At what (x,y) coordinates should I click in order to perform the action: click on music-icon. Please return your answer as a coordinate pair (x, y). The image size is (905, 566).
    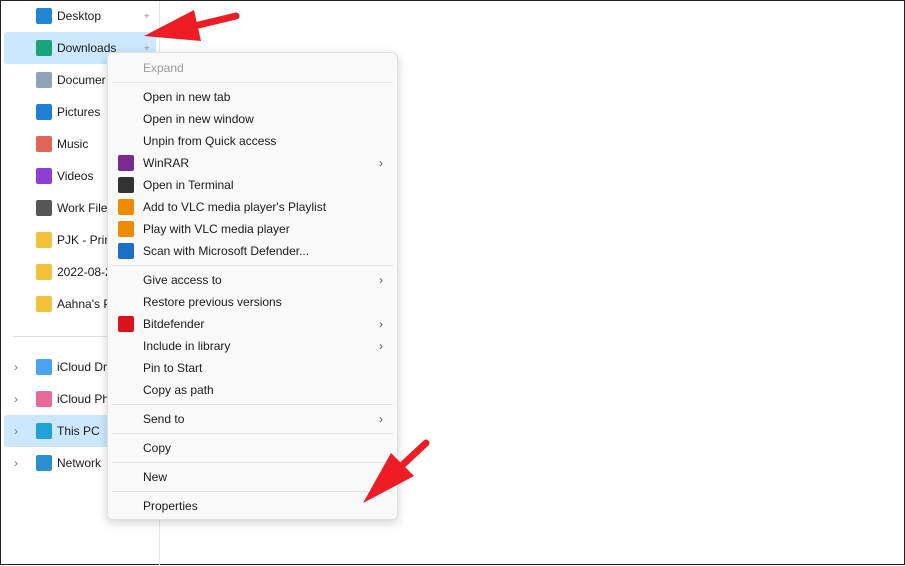
    Looking at the image, I should click on (44, 144).